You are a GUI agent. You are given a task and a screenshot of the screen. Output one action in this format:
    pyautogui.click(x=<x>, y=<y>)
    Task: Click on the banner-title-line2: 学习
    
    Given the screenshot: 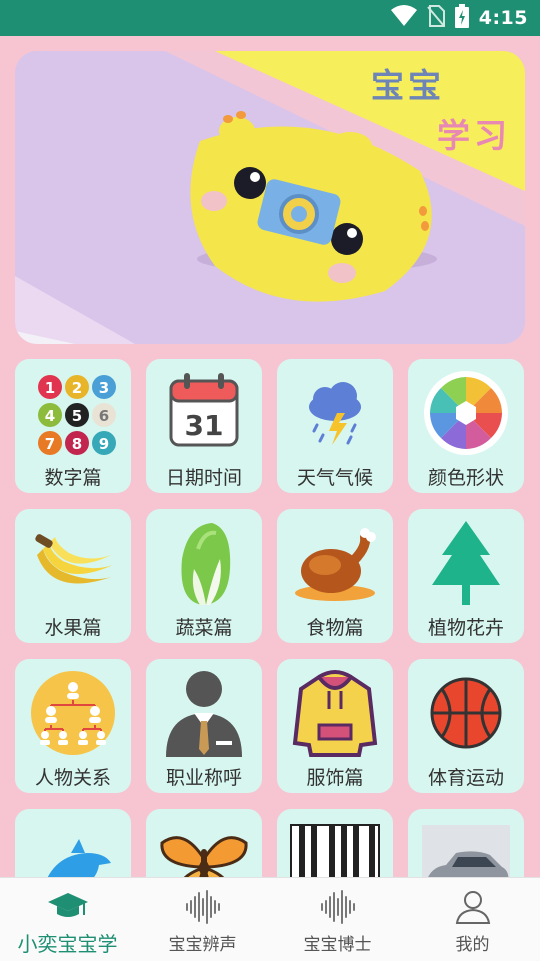 What is the action you would take?
    pyautogui.click(x=474, y=135)
    